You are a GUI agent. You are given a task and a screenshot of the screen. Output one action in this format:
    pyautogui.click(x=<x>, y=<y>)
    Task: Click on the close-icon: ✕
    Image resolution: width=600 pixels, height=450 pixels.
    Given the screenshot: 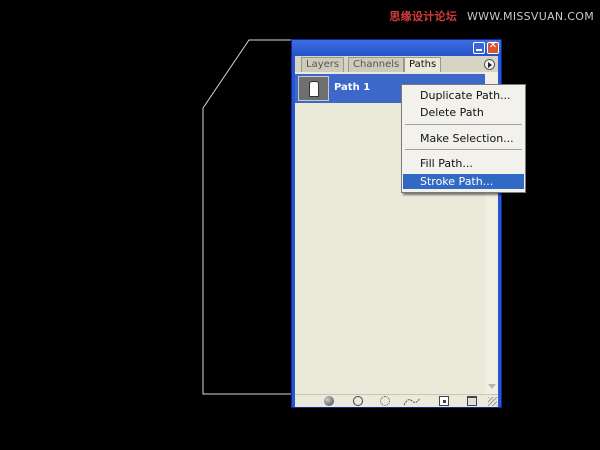 What is the action you would take?
    pyautogui.click(x=493, y=47)
    